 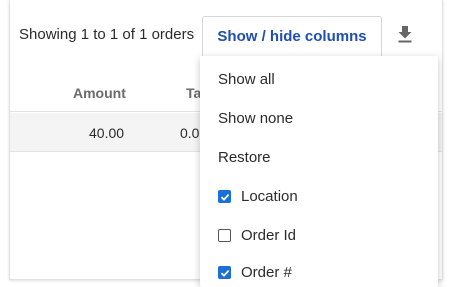 What do you see at coordinates (107, 34) in the screenshot?
I see `pagination-summary: Showing 1 to 1 of 1 orders` at bounding box center [107, 34].